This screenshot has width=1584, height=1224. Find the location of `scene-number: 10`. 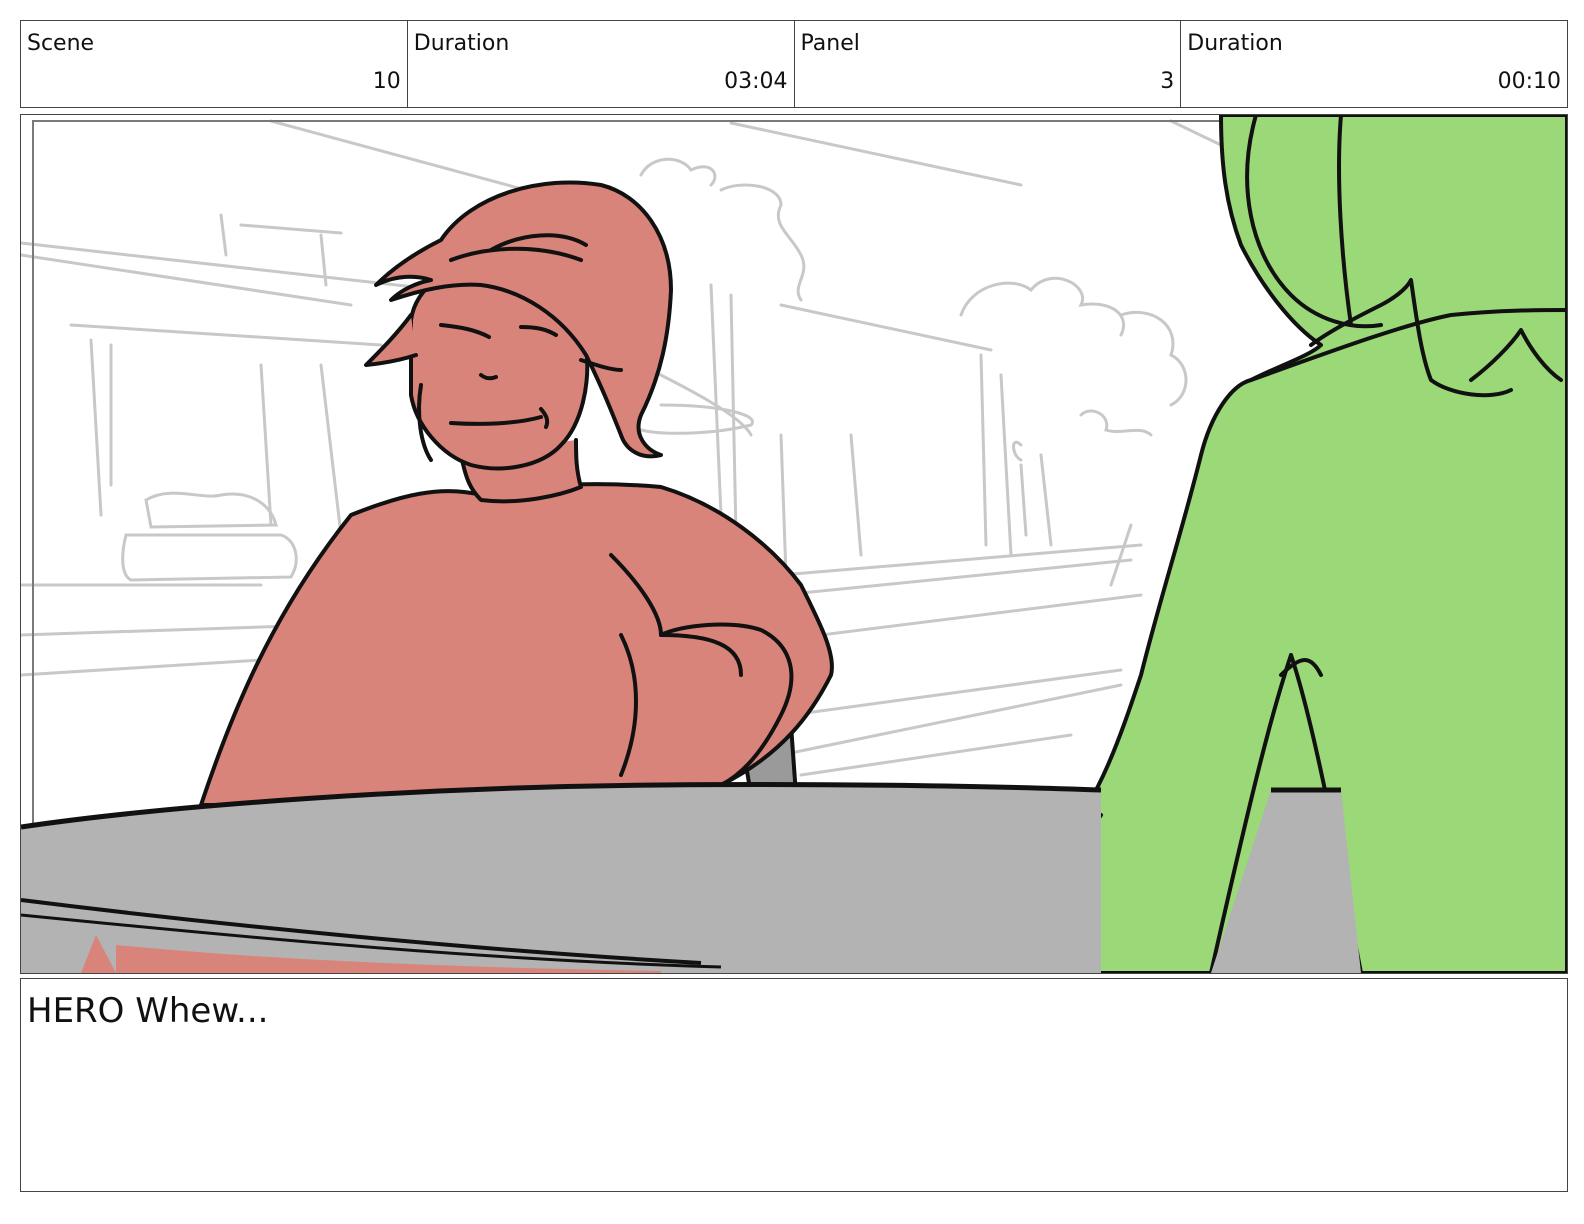

scene-number: 10 is located at coordinates (386, 81).